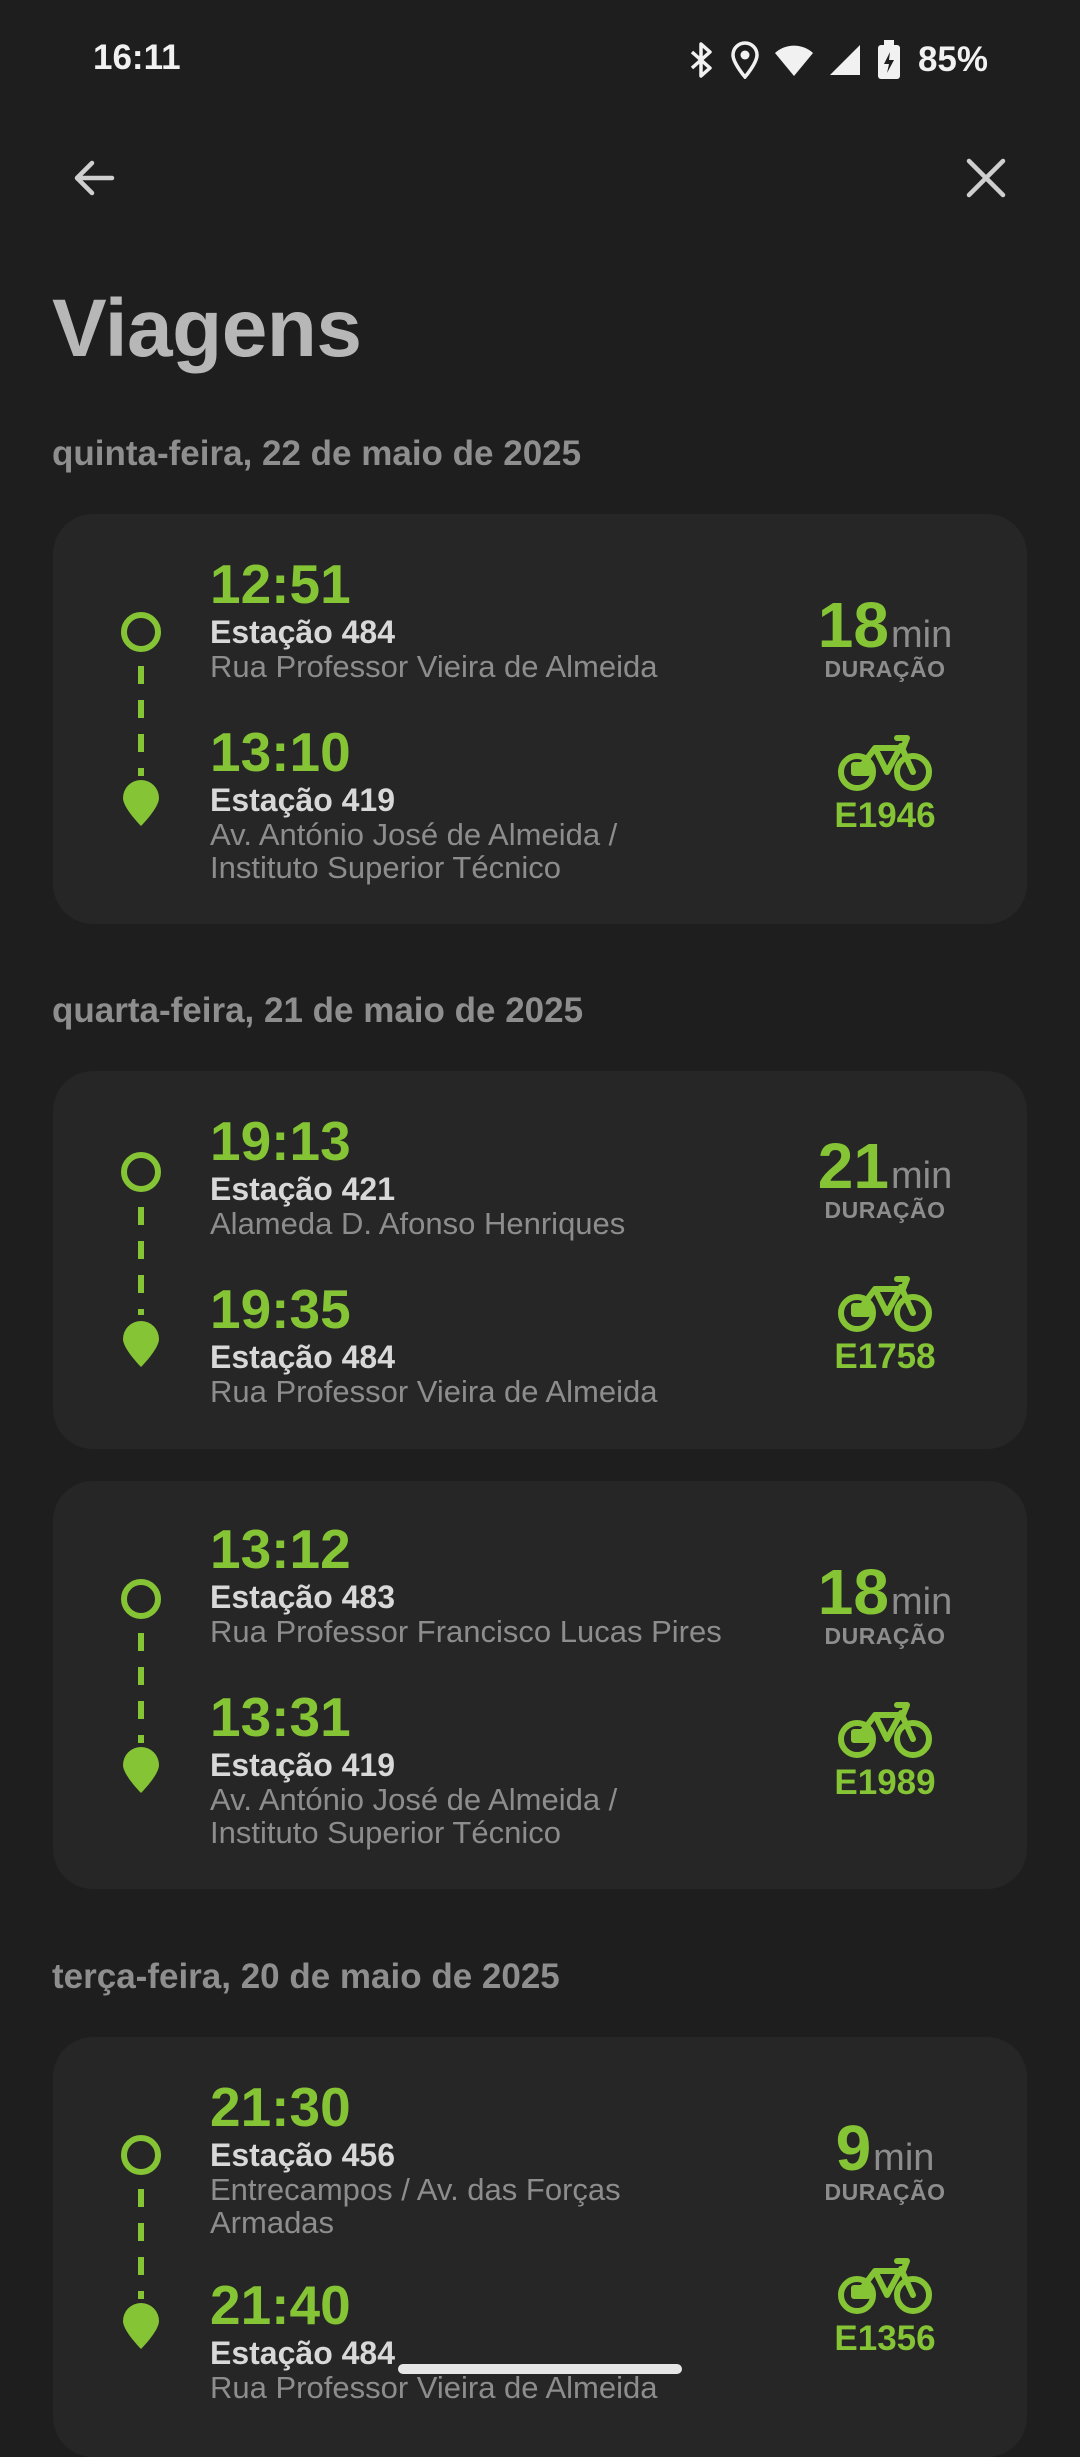  I want to click on start-time: 13:12, so click(280, 1549).